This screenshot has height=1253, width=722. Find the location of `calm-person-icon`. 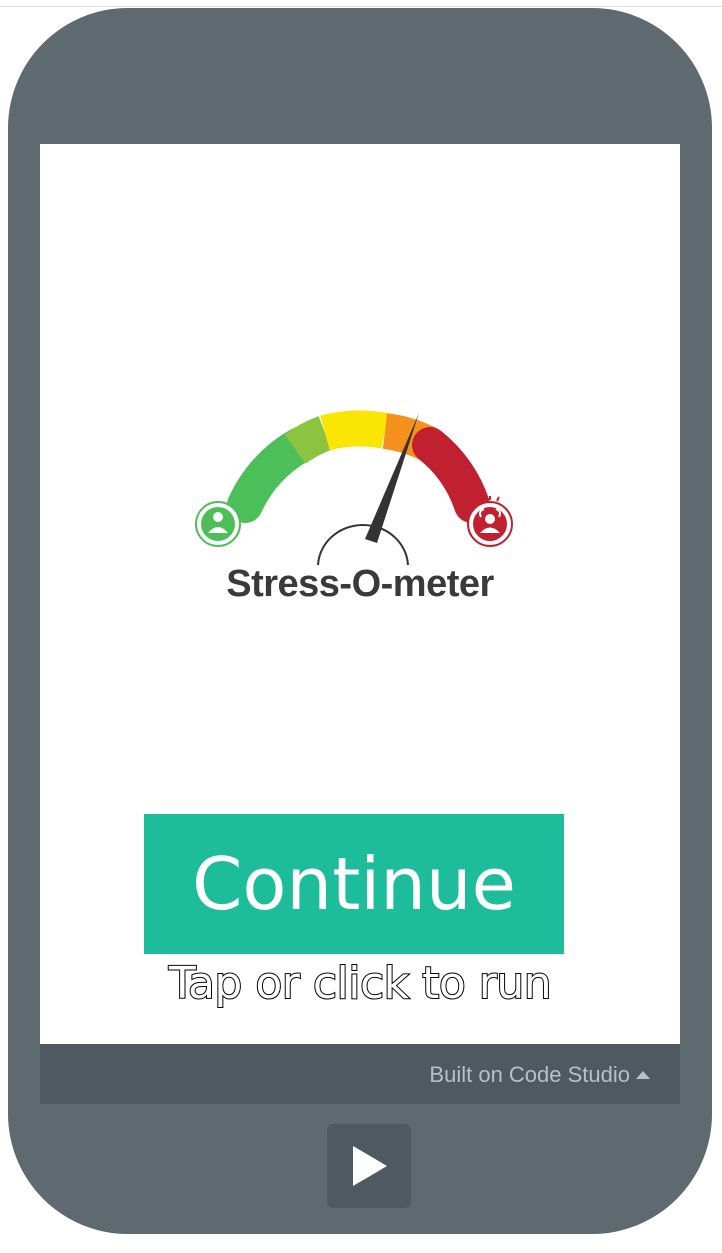

calm-person-icon is located at coordinates (218, 524).